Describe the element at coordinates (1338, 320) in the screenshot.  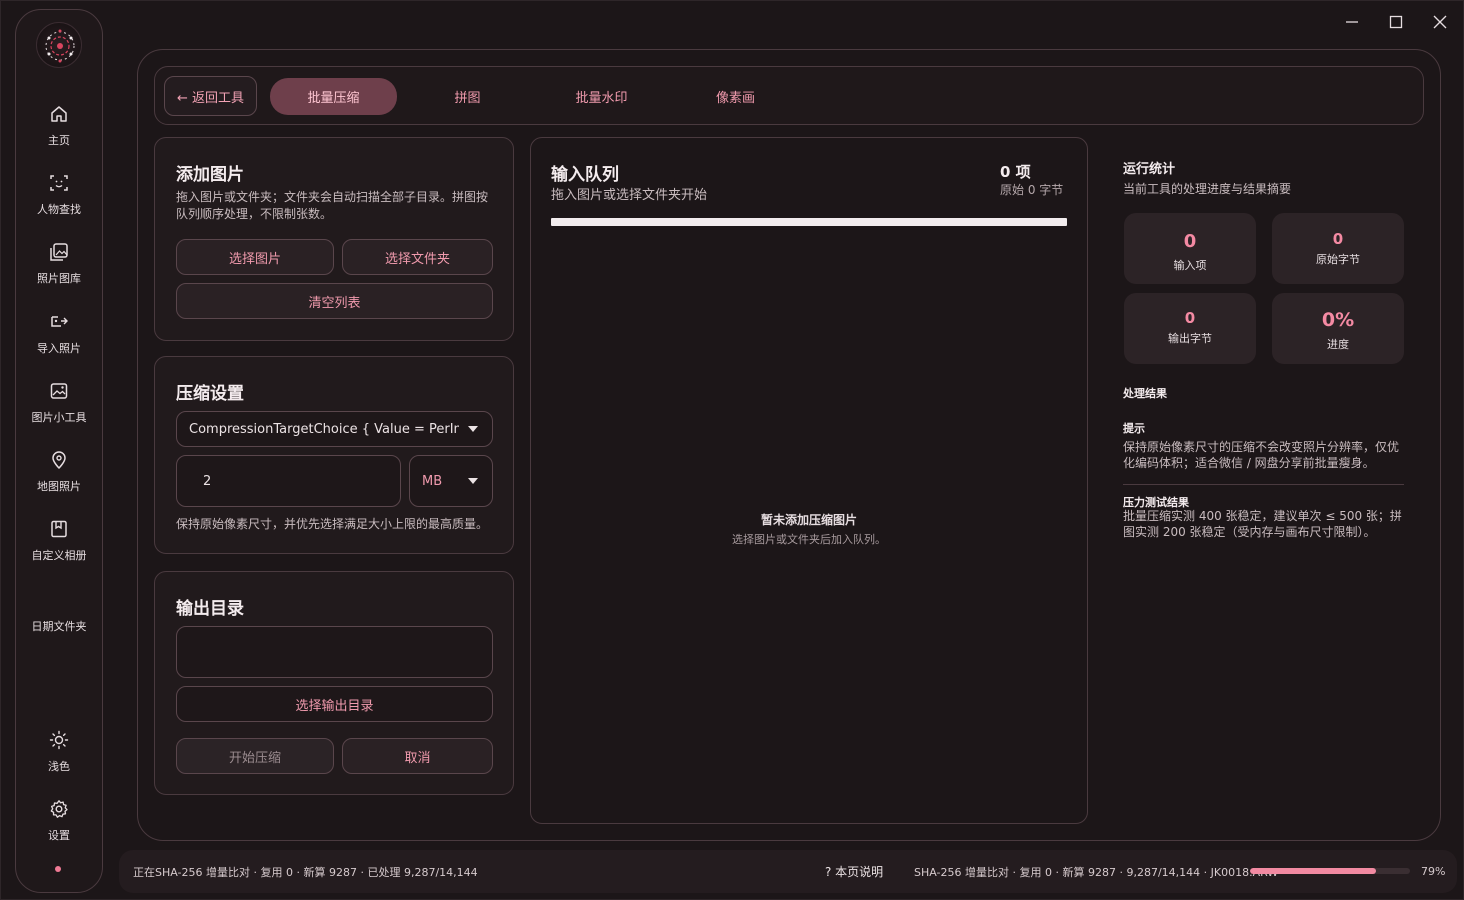
I see `stat-value: 0%` at that location.